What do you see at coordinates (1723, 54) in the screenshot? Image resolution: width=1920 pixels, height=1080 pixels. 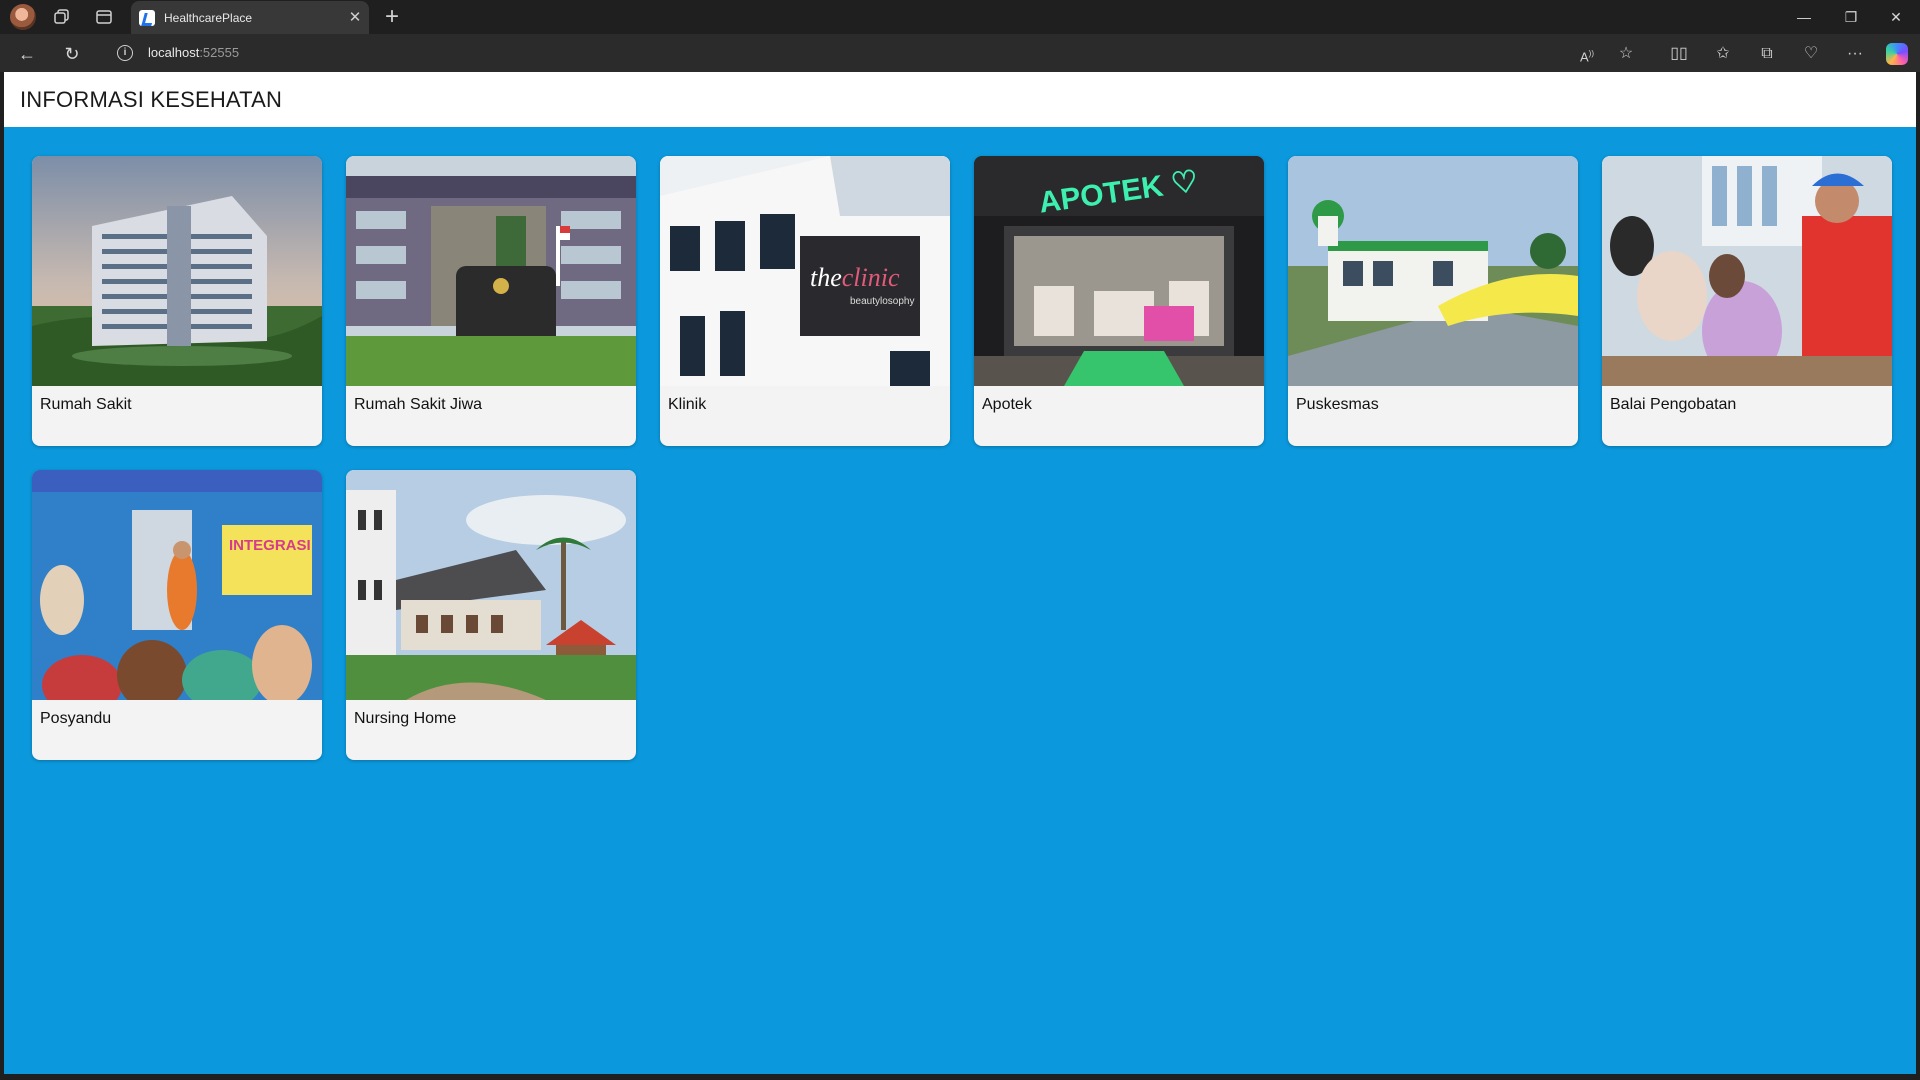 I see `favorites-icon: ✩` at bounding box center [1723, 54].